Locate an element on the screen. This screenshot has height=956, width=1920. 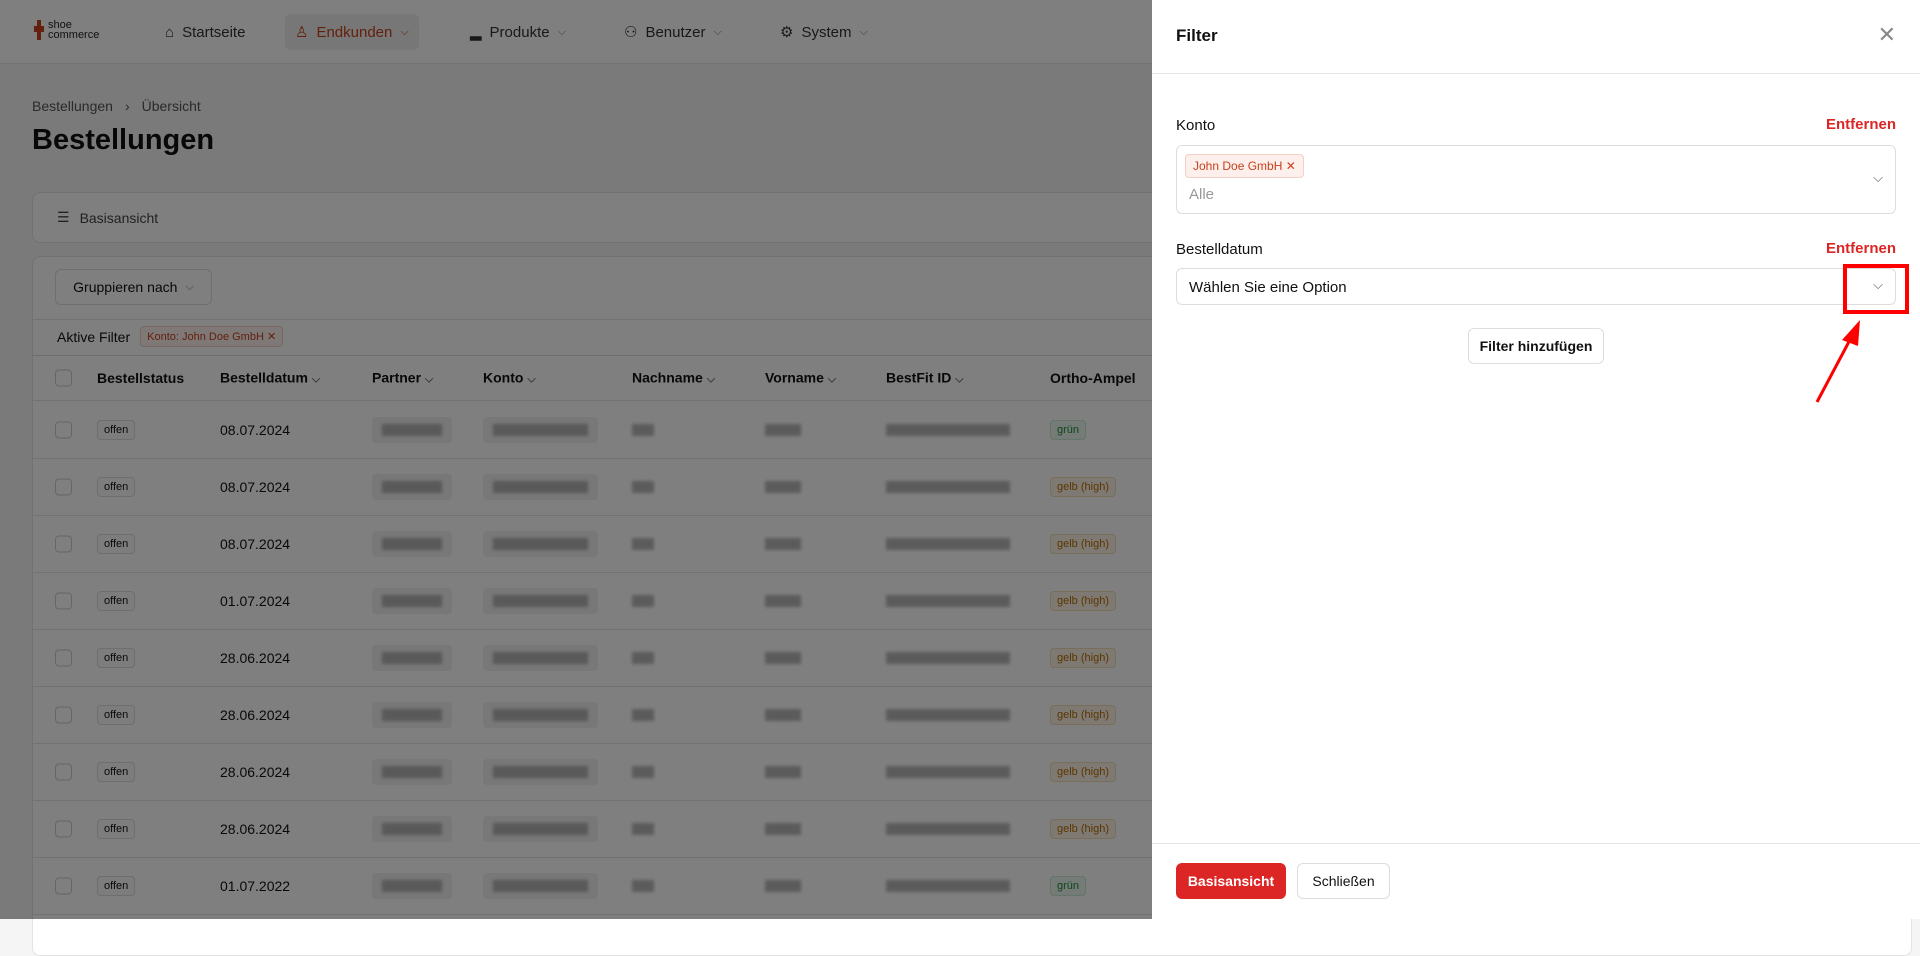
highlight-box is located at coordinates (1876, 289).